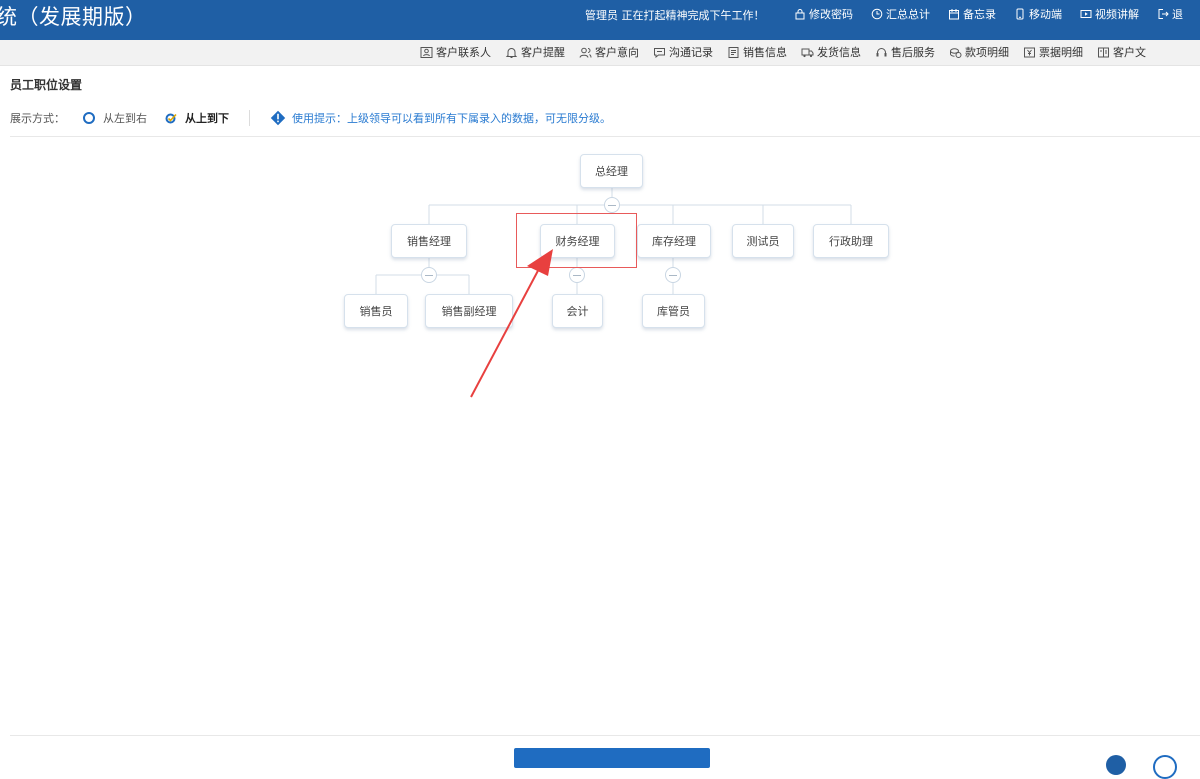 This screenshot has height=779, width=1200. What do you see at coordinates (612, 758) in the screenshot?
I see `primary-action-button` at bounding box center [612, 758].